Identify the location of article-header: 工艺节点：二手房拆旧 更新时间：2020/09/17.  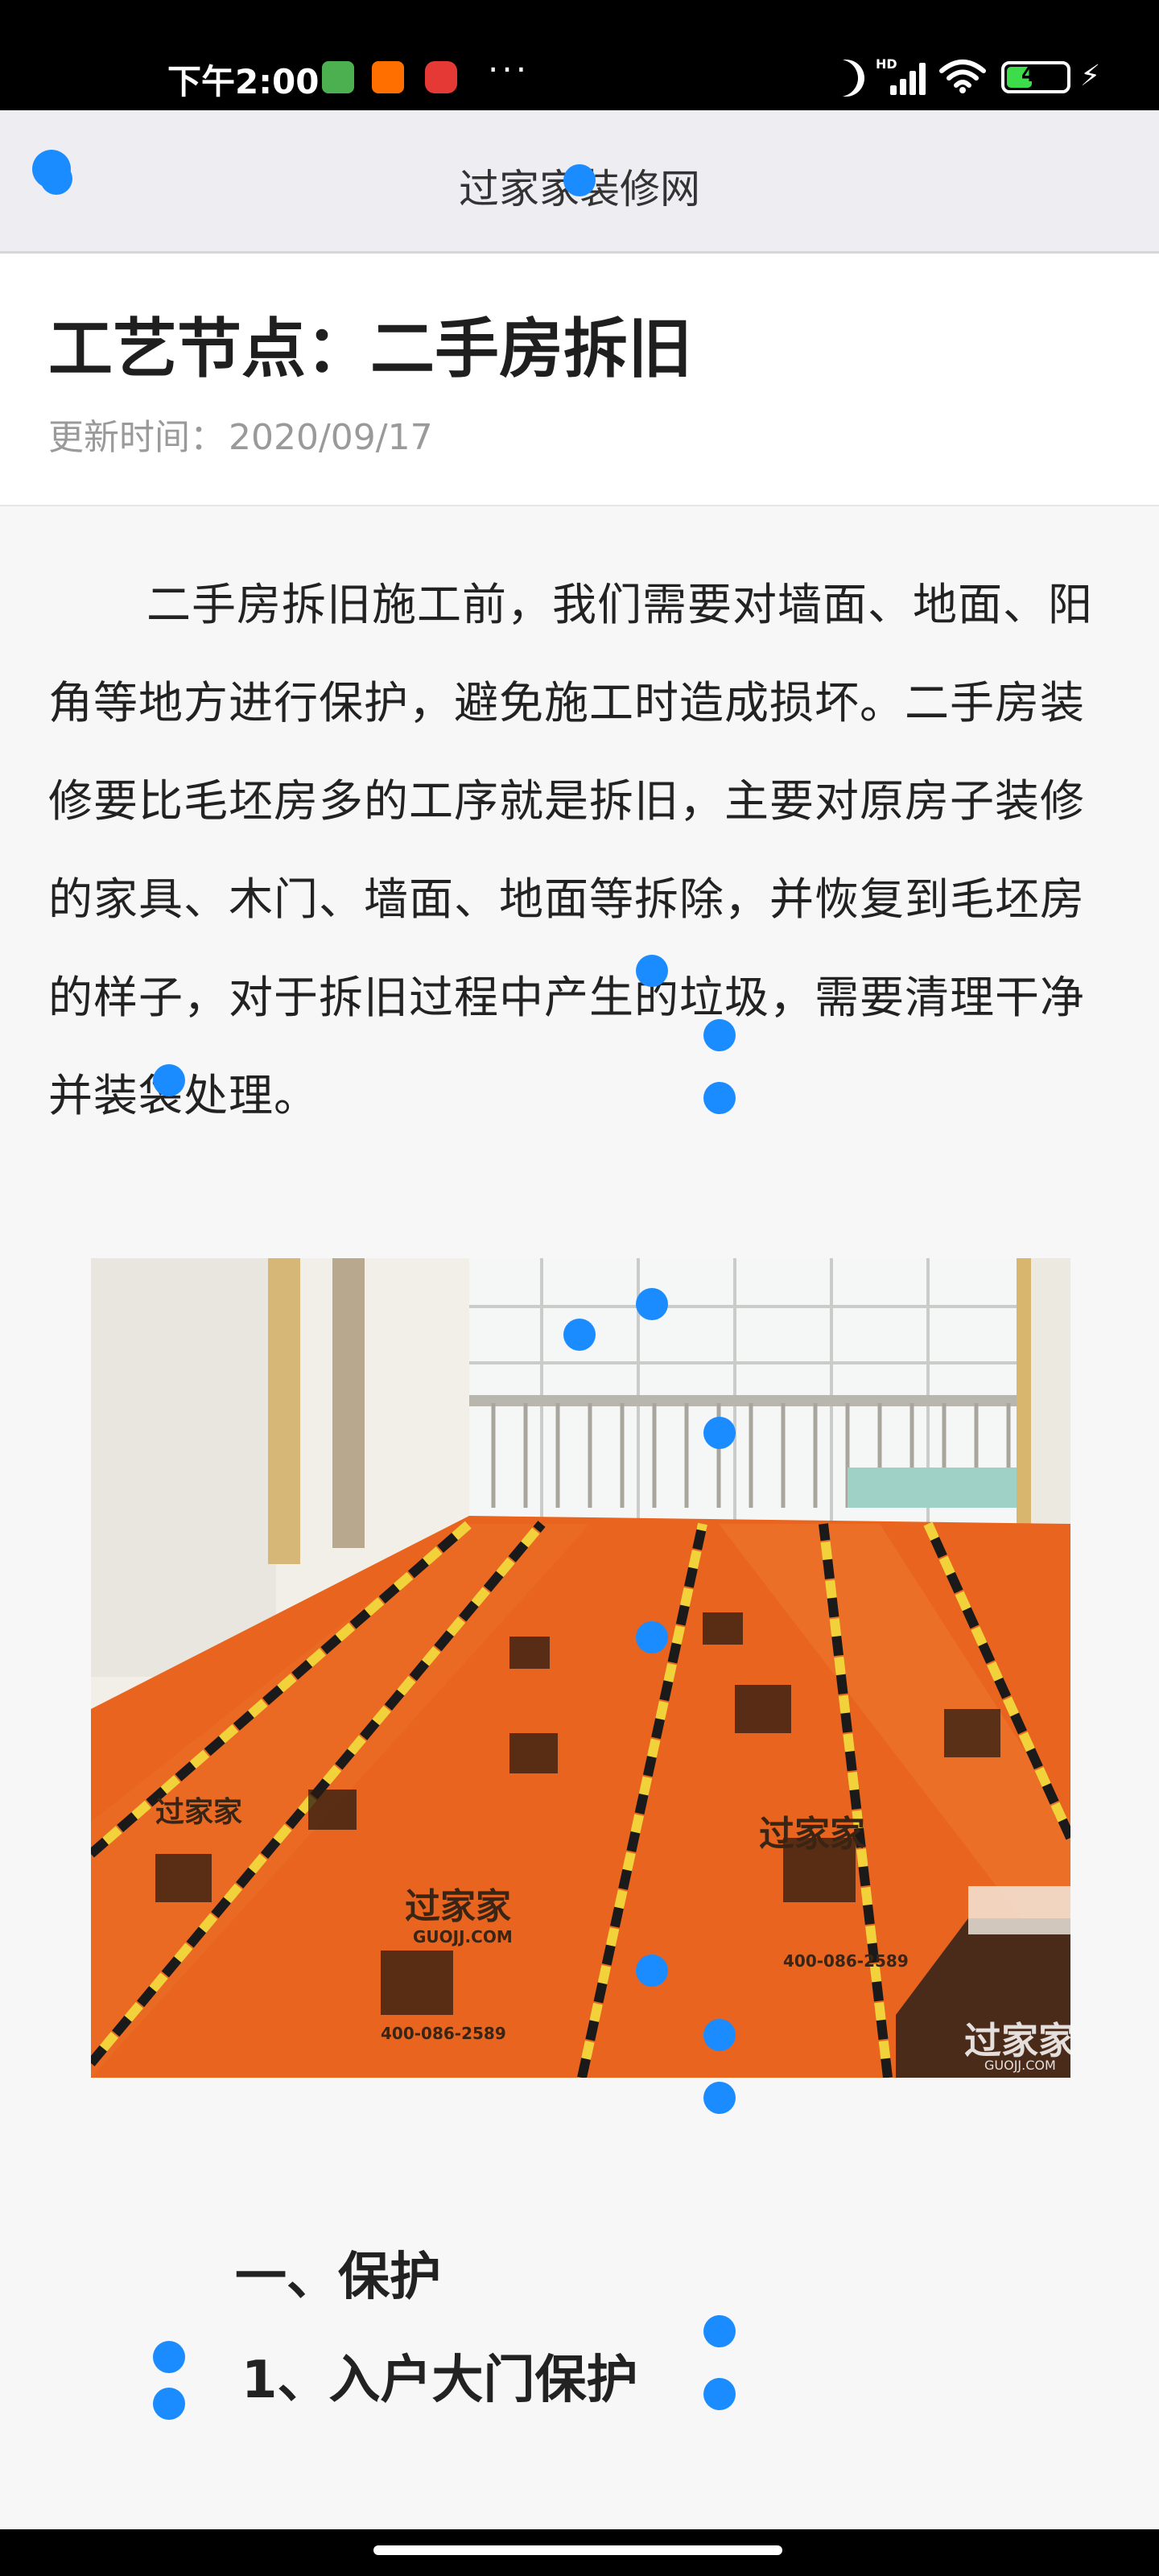
(579, 380).